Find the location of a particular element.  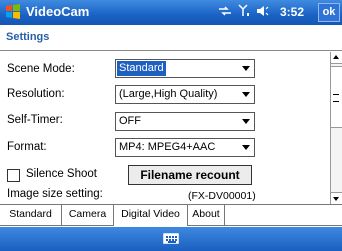

scene-mode-select: Standard is located at coordinates (185, 68).